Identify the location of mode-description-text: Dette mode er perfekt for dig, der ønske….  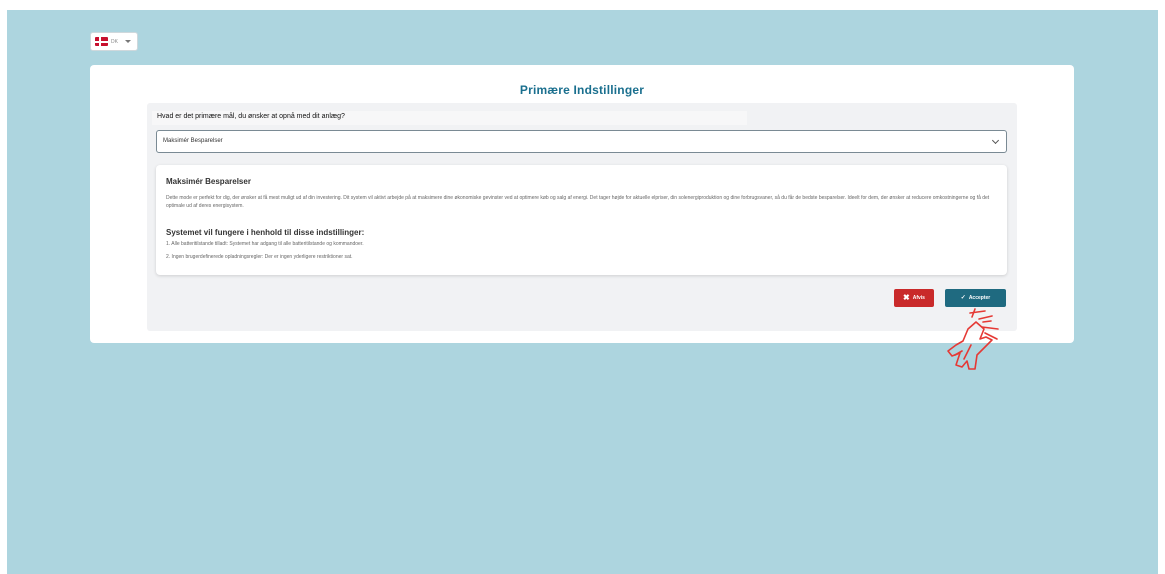
(578, 202).